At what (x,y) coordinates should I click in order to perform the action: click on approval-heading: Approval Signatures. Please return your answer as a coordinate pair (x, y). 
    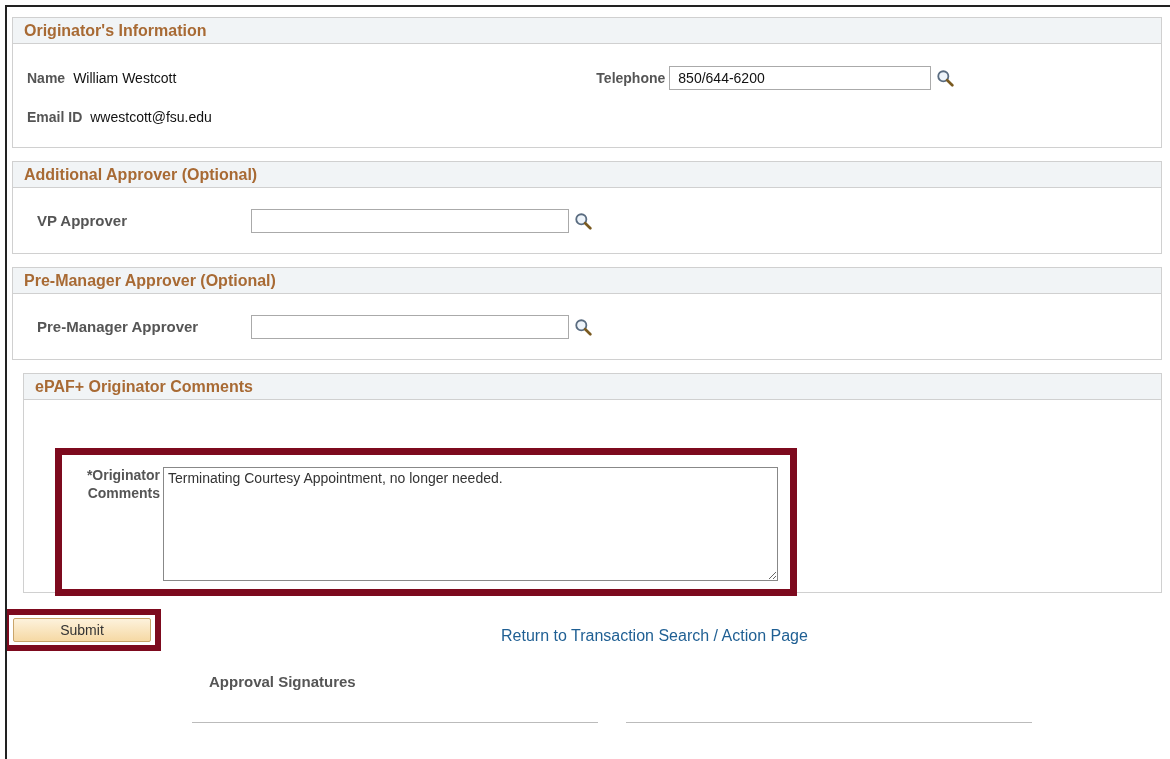
    Looking at the image, I should click on (283, 681).